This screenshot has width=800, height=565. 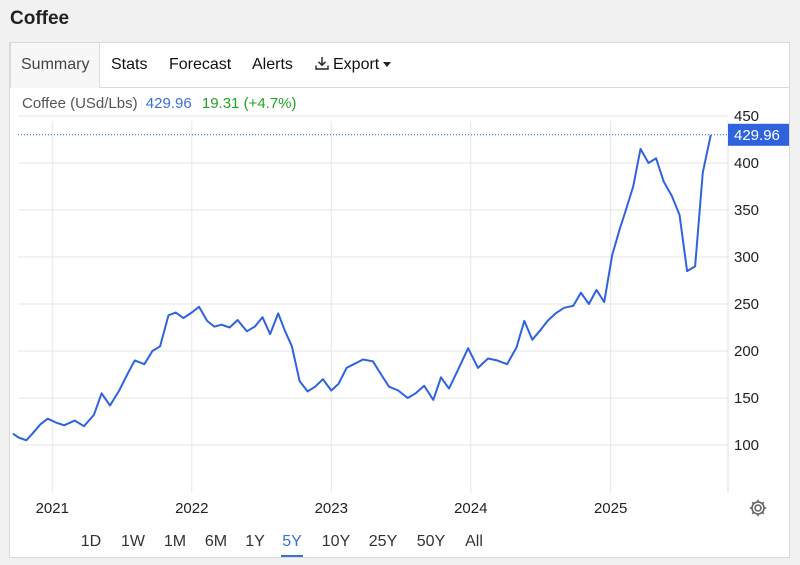 I want to click on x-tick-label: 2024, so click(x=470, y=508).